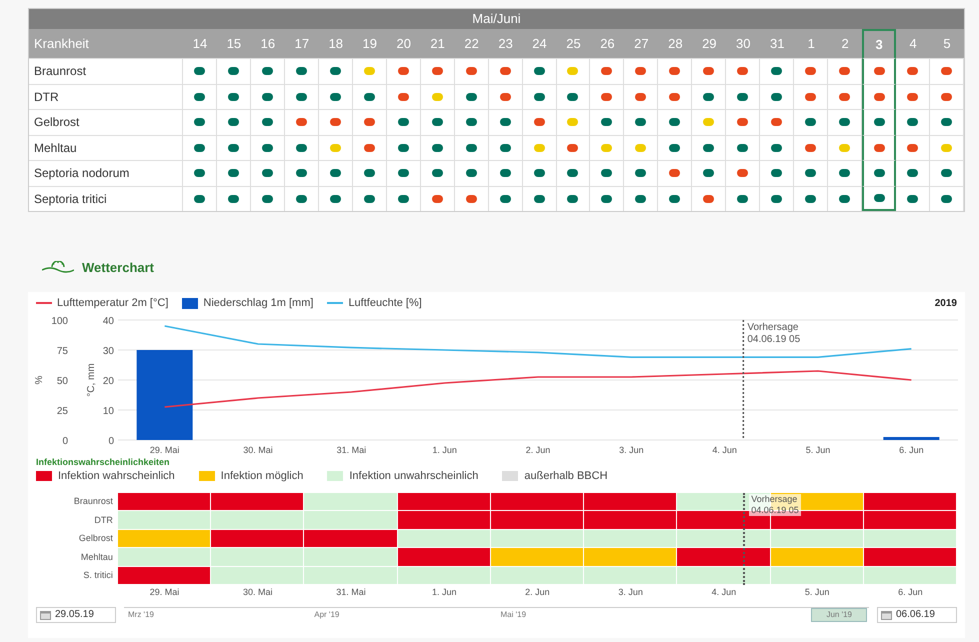 The image size is (979, 642). Describe the element at coordinates (327, 615) in the screenshot. I see `navigator-month: Apr '19` at that location.